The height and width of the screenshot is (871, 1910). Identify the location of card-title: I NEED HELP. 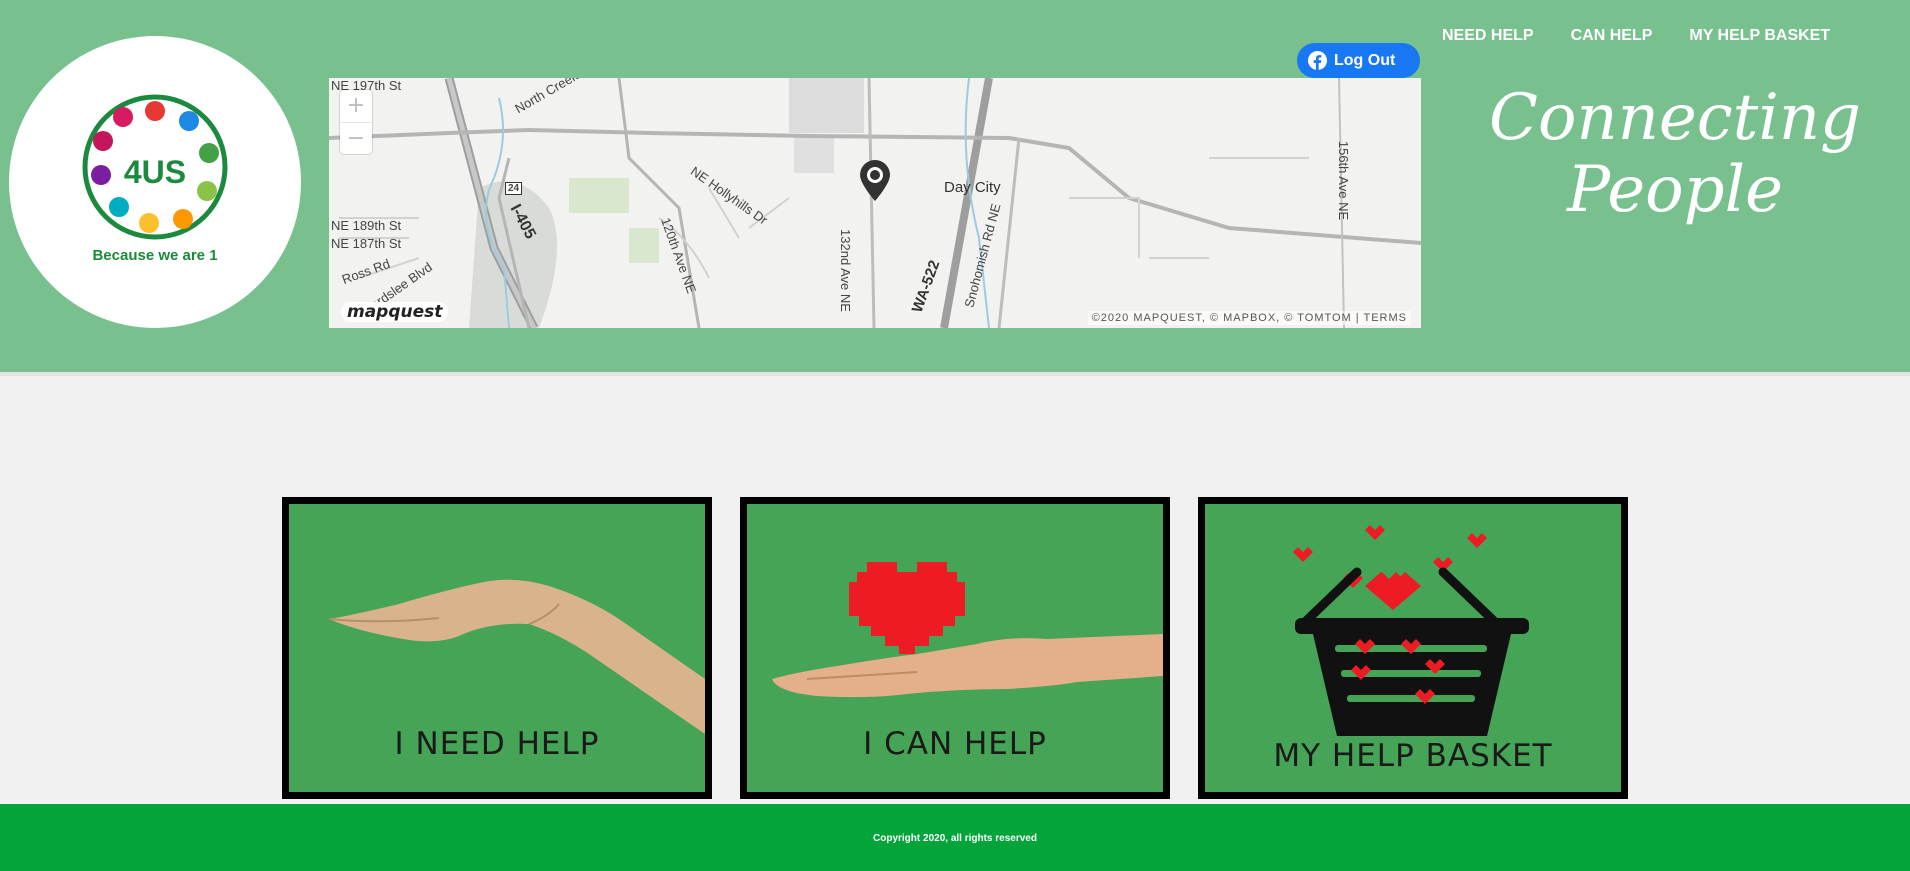
(497, 744).